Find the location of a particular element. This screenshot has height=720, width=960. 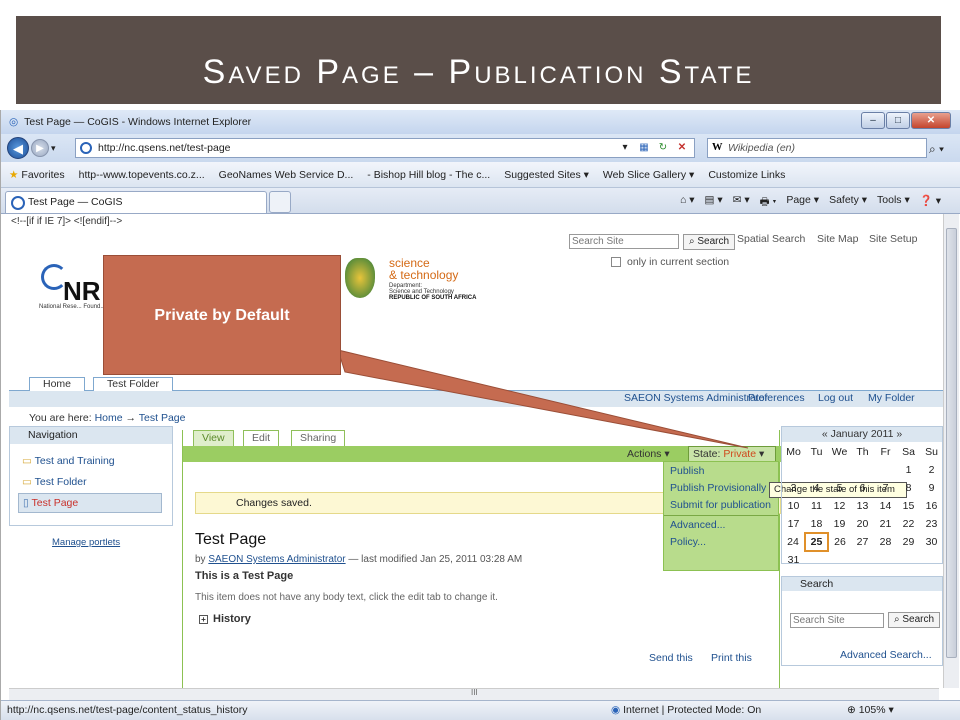

calendar-day: 10 is located at coordinates (793, 506).